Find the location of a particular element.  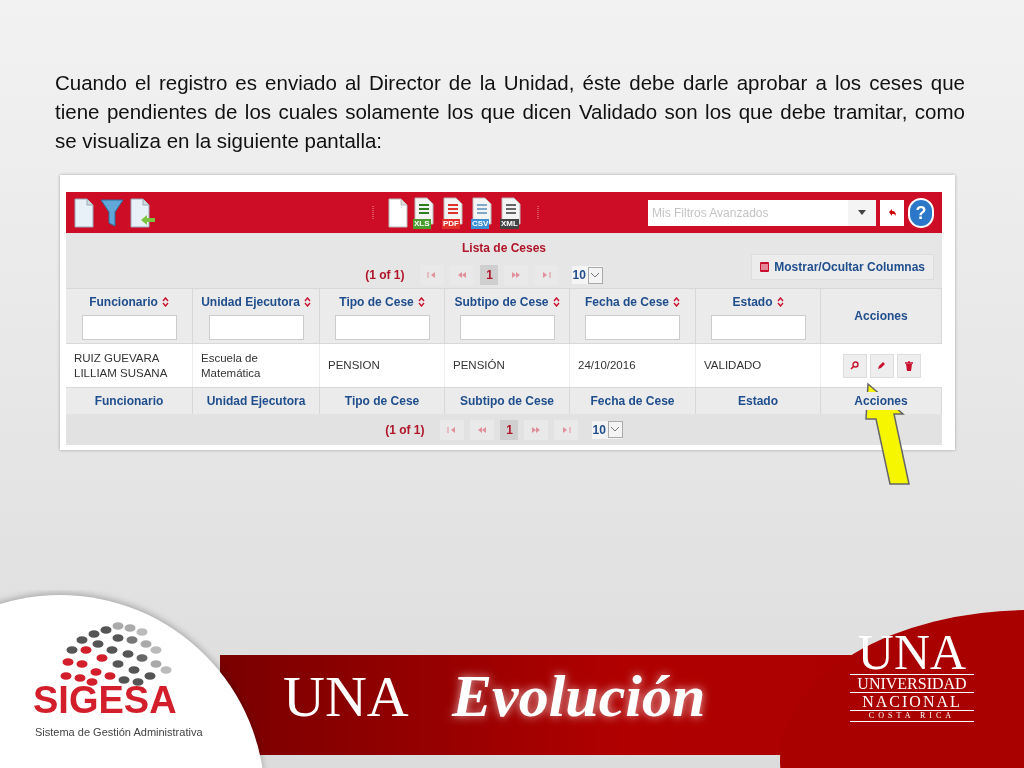

university-name-line: UNIVERSIDAD is located at coordinates (912, 683).